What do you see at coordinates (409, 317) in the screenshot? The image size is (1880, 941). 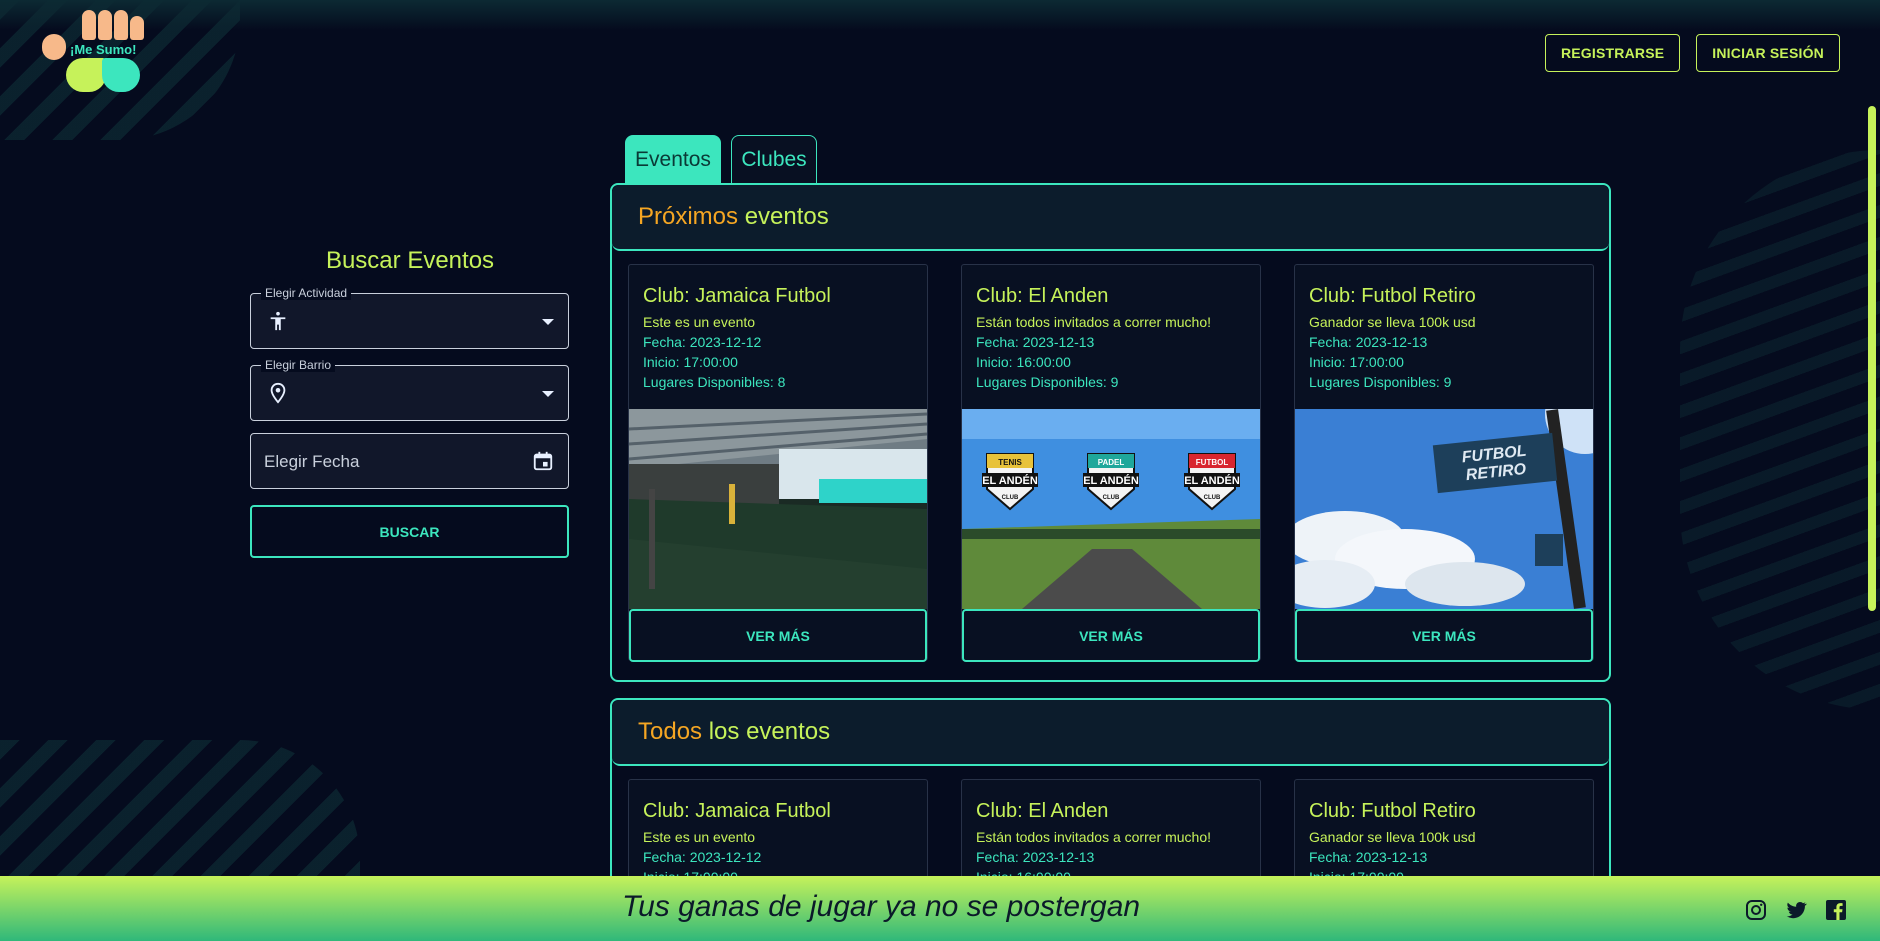 I see `activity-select: Elegir Actividad` at bounding box center [409, 317].